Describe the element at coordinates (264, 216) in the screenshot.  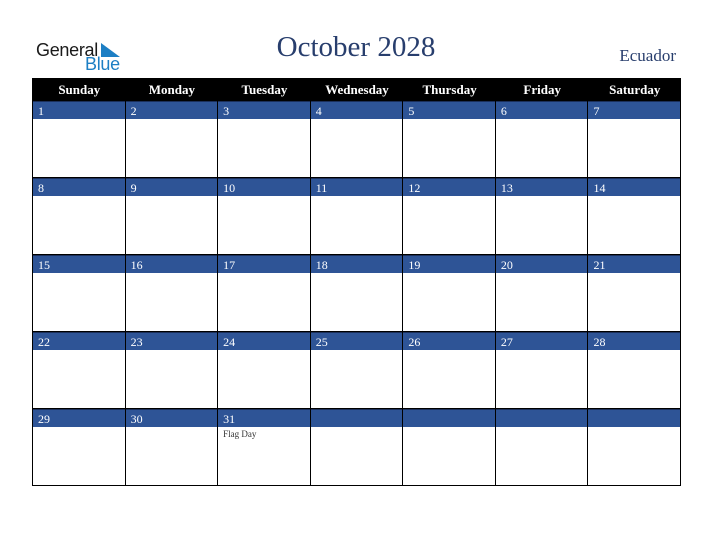
I see `day-cell: 10` at that location.